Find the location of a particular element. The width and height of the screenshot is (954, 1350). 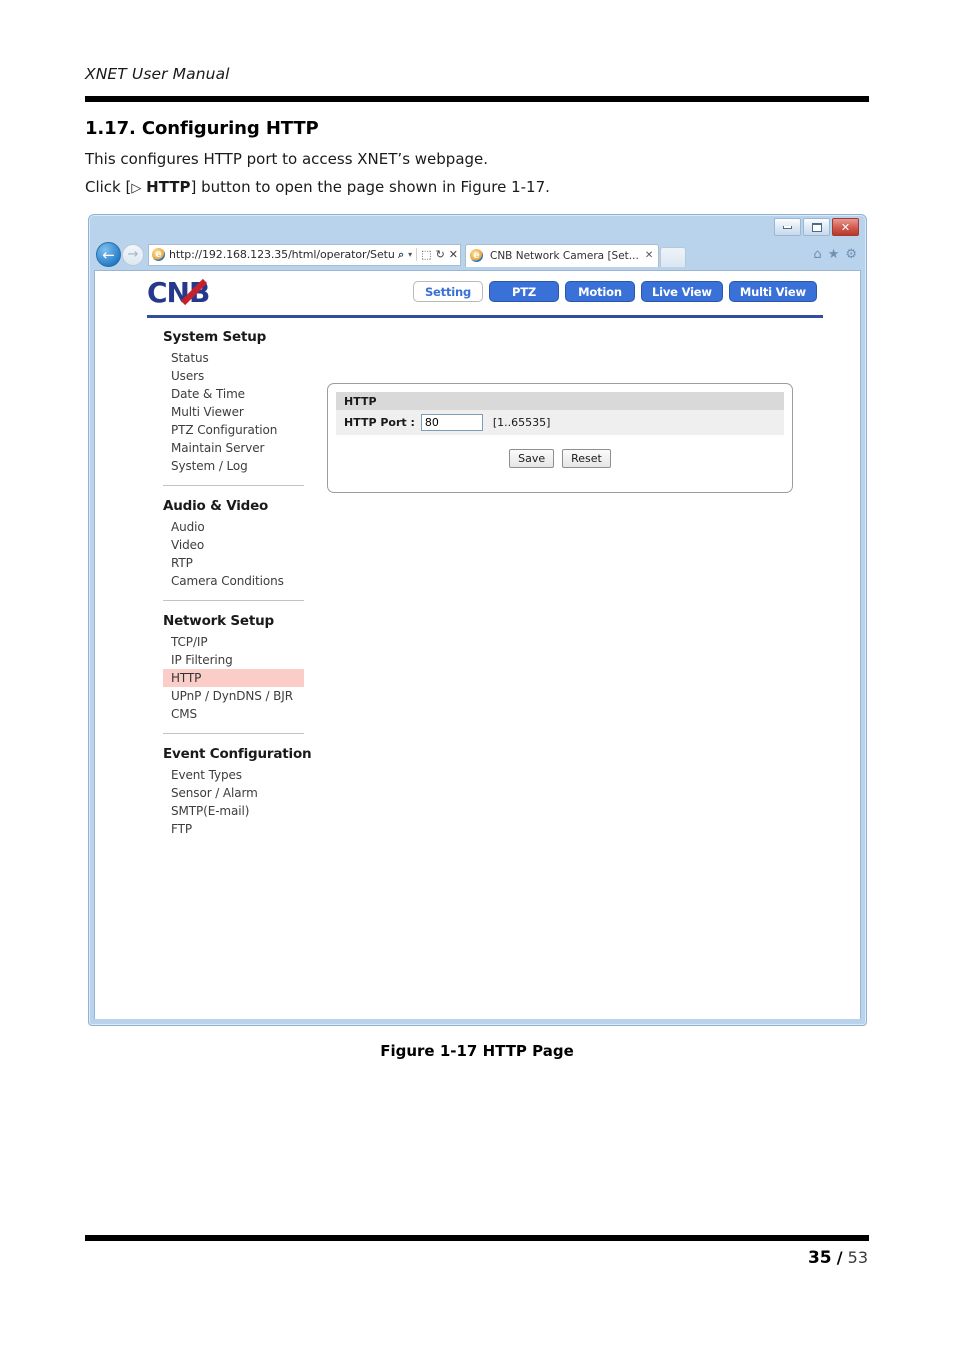

refresh-icon: ↻ is located at coordinates (440, 254).